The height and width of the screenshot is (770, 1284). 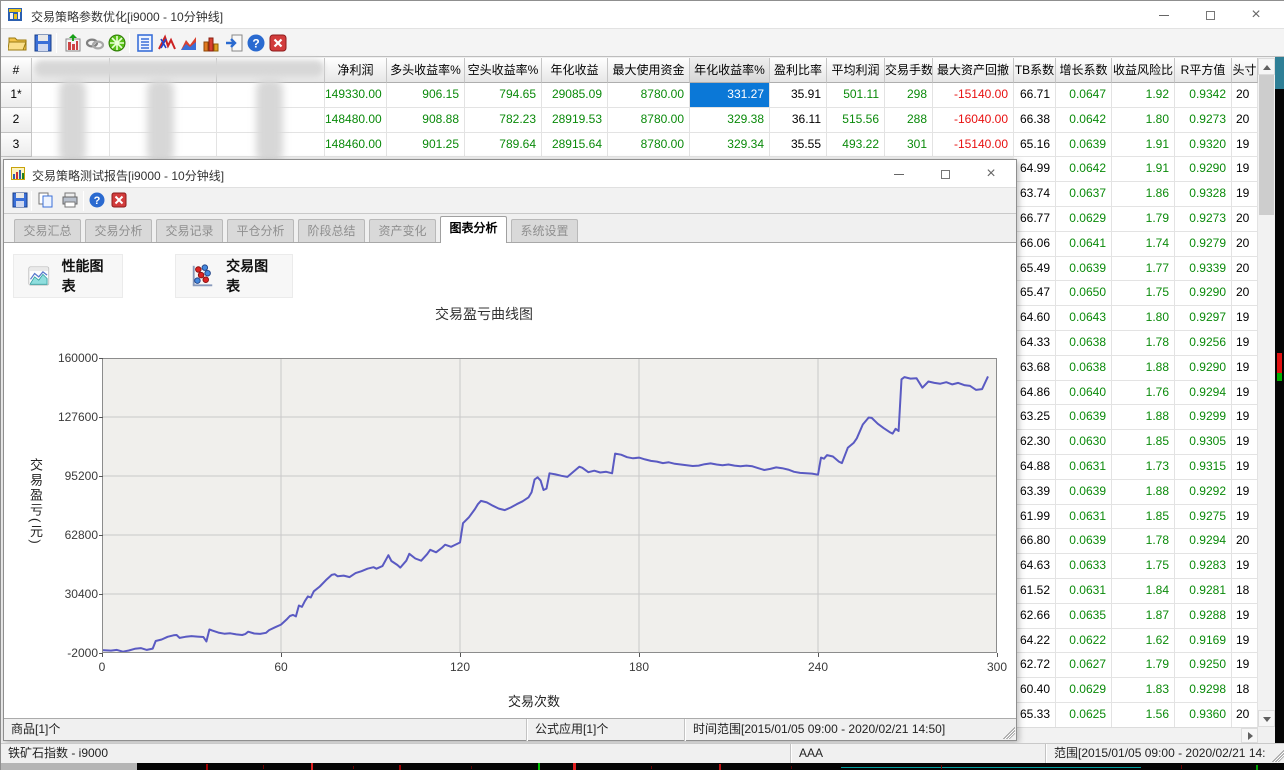 I want to click on table-cell: 0.9315, so click(x=1203, y=467).